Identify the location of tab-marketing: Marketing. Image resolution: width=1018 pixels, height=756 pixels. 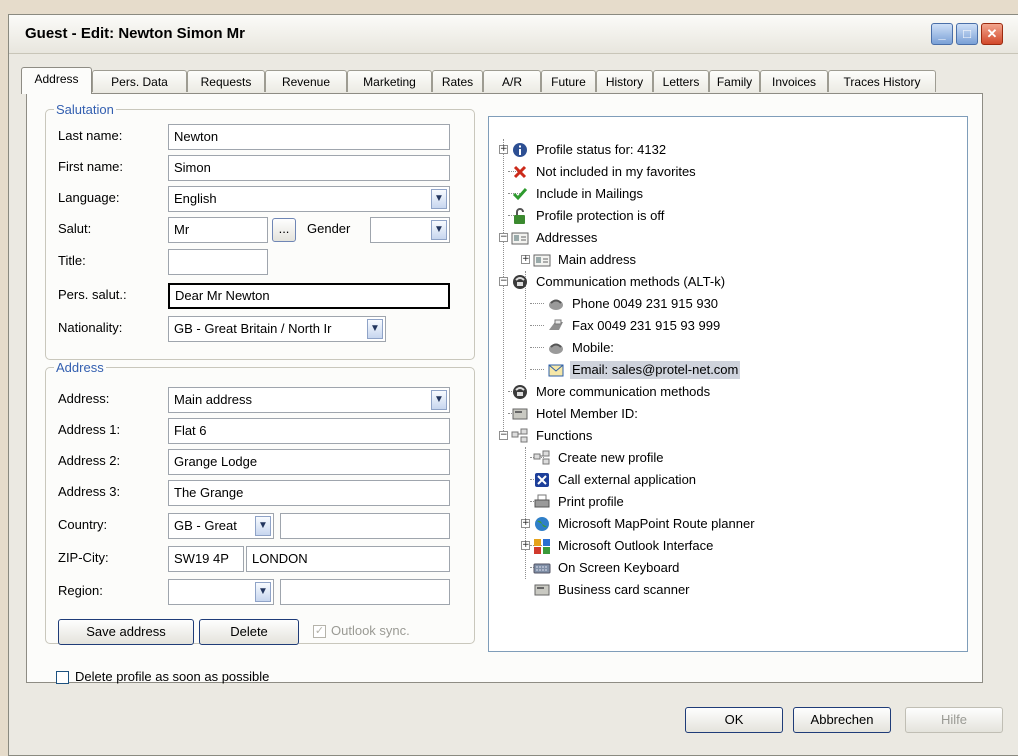
(389, 81).